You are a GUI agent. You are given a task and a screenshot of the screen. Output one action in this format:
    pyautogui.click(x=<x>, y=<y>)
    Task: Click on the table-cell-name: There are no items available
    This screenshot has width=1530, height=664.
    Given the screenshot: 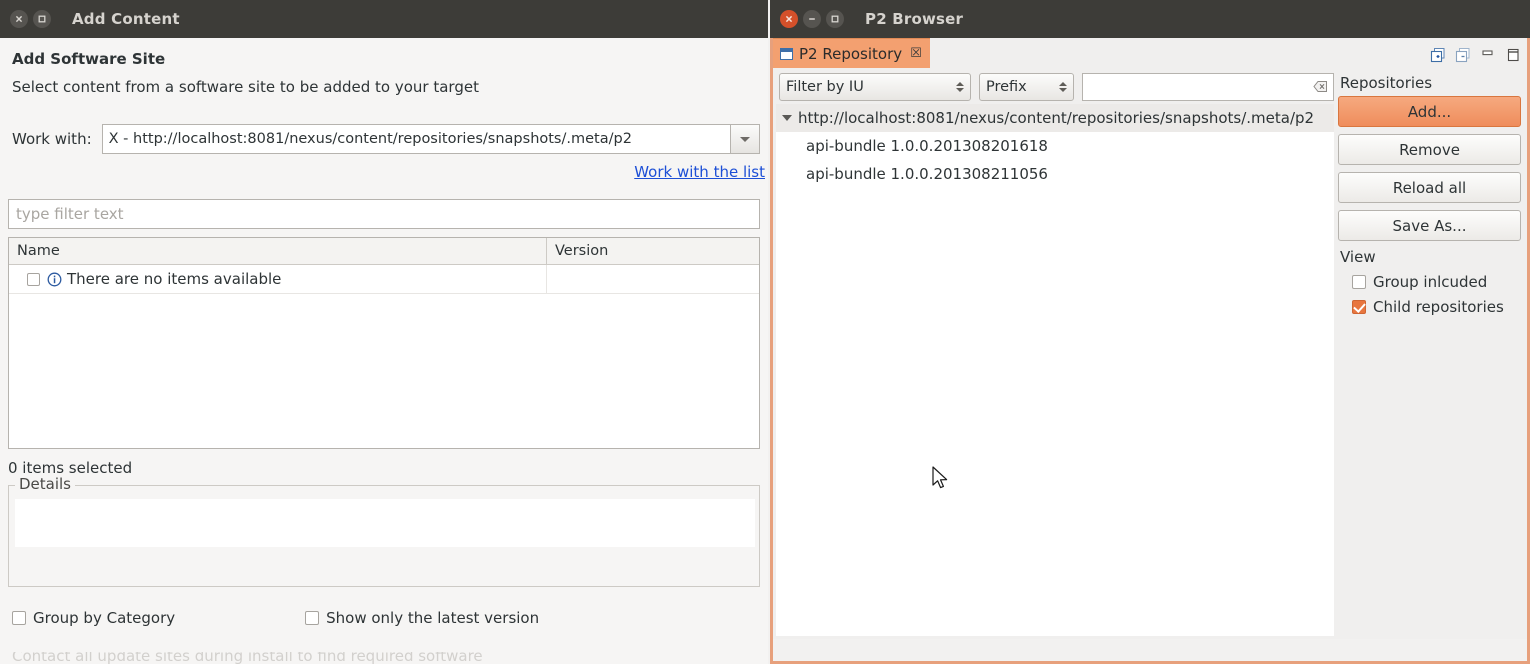 What is the action you would take?
    pyautogui.click(x=278, y=279)
    